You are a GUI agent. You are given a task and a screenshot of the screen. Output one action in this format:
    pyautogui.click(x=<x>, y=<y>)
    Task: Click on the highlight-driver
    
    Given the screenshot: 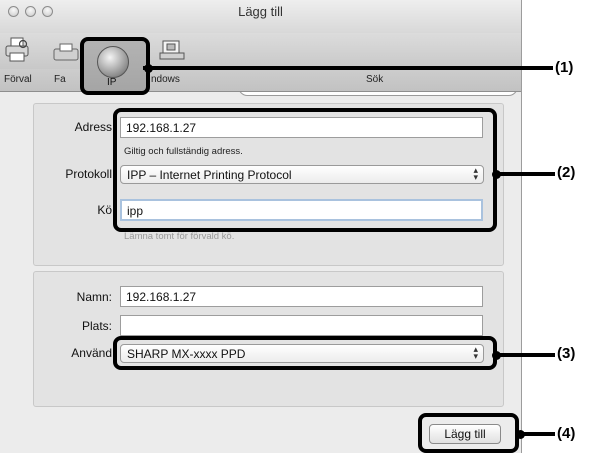 What is the action you would take?
    pyautogui.click(x=305, y=353)
    